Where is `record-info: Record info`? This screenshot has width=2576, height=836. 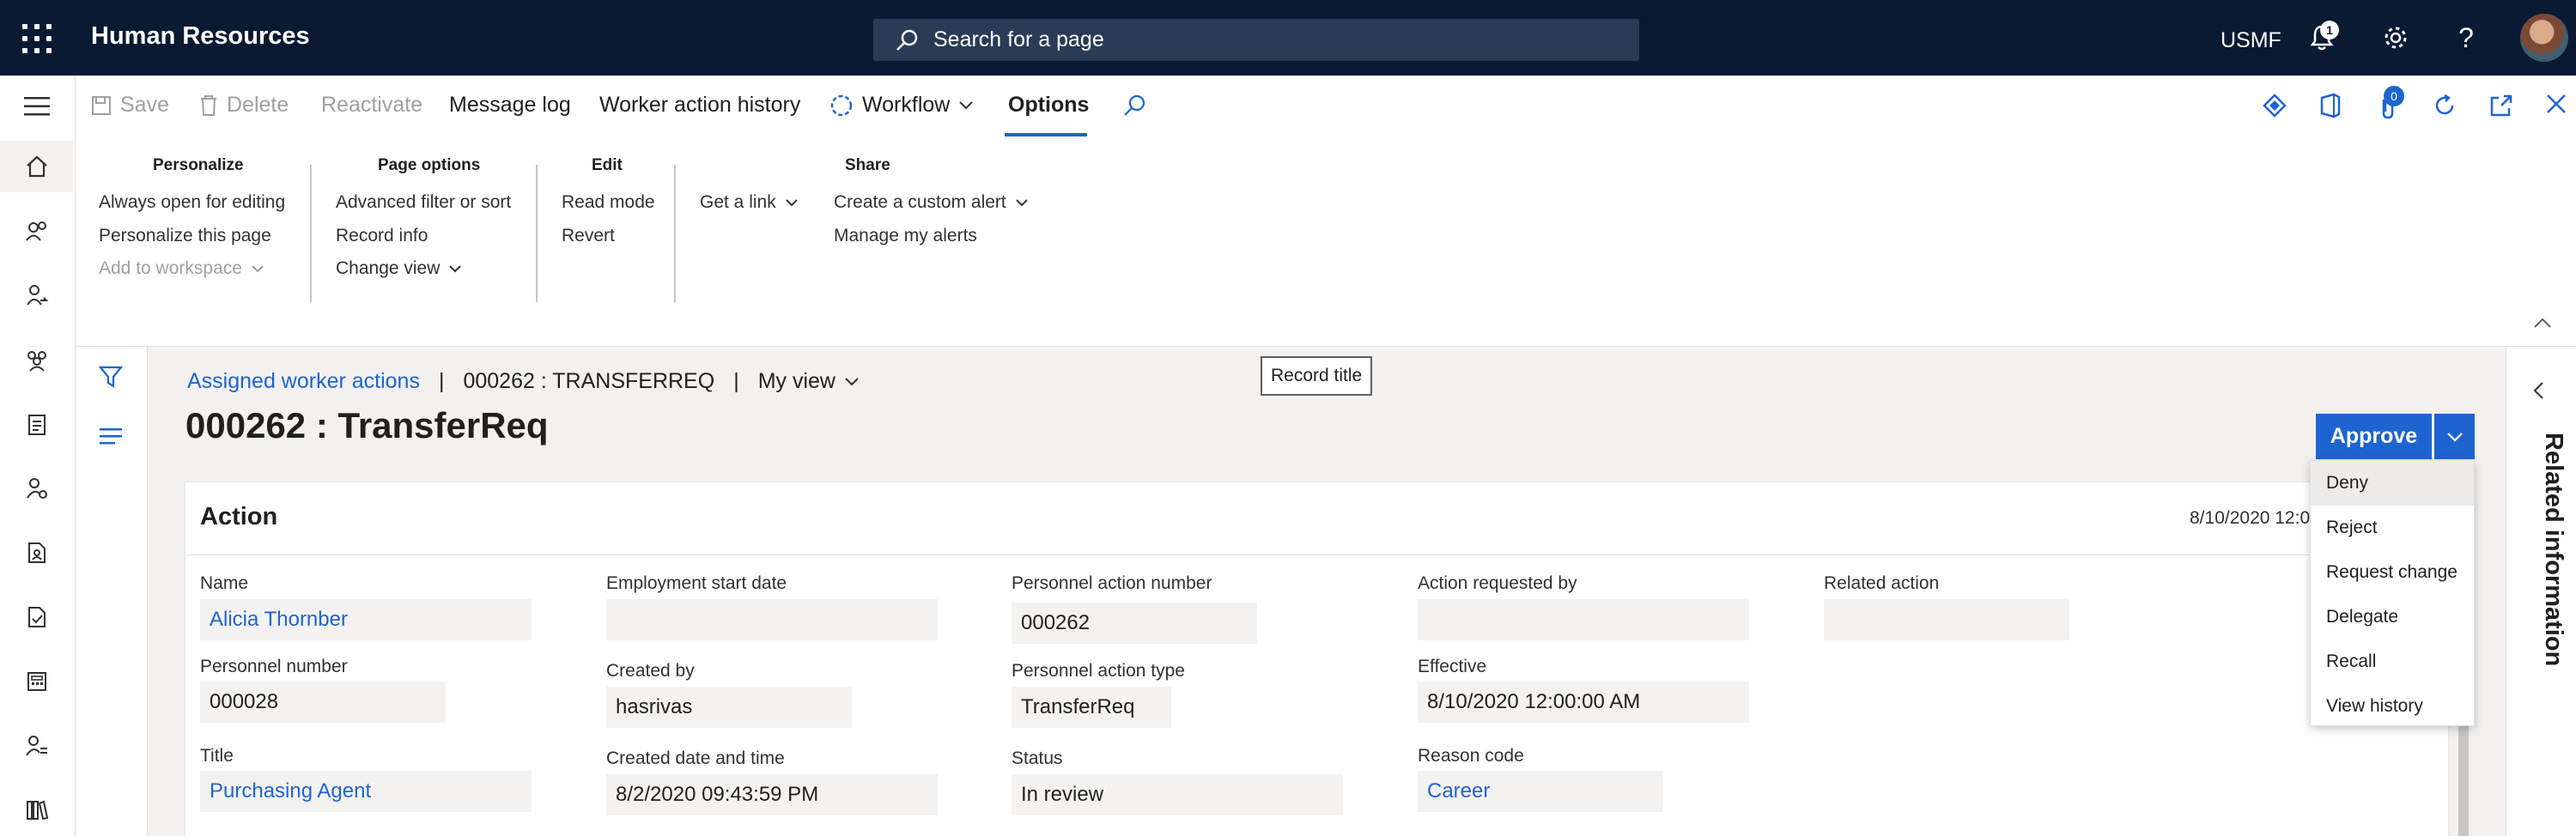
record-info: Record info is located at coordinates (382, 236).